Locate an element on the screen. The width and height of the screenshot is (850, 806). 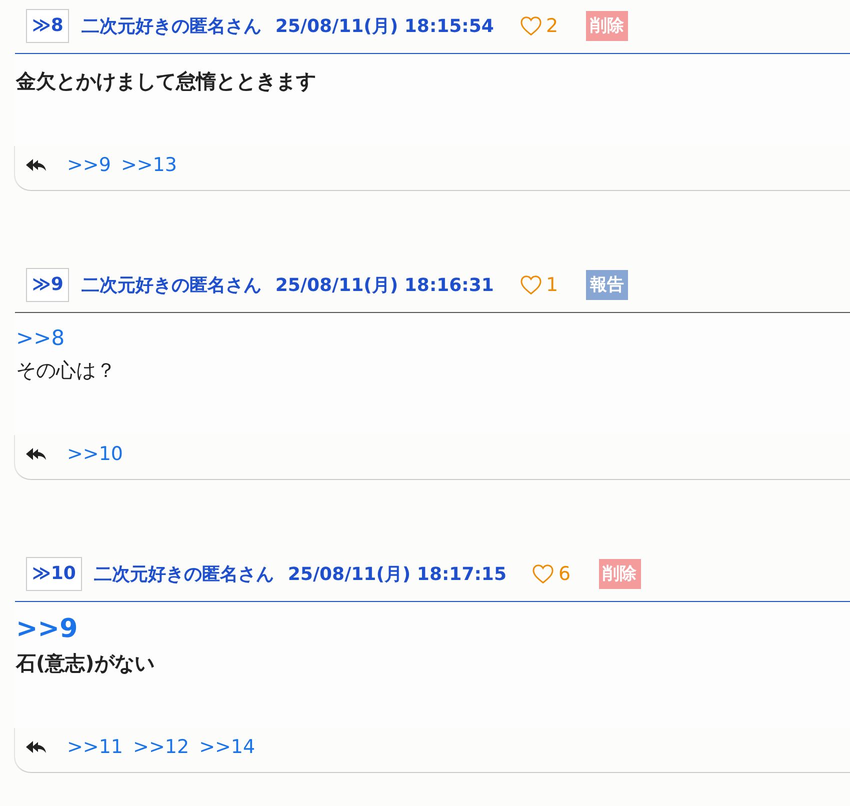
post-date: 25/08/11(月) 18:15:54 is located at coordinates (384, 26).